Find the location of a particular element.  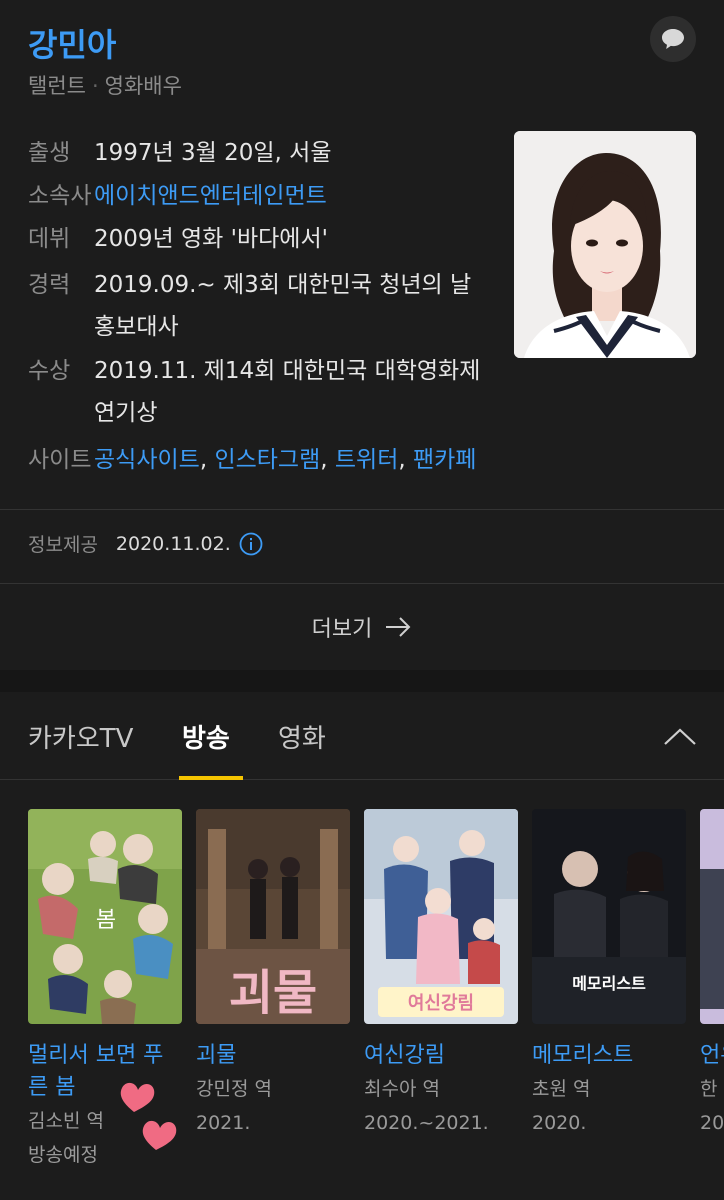

more-label: 더보기 is located at coordinates (342, 629).